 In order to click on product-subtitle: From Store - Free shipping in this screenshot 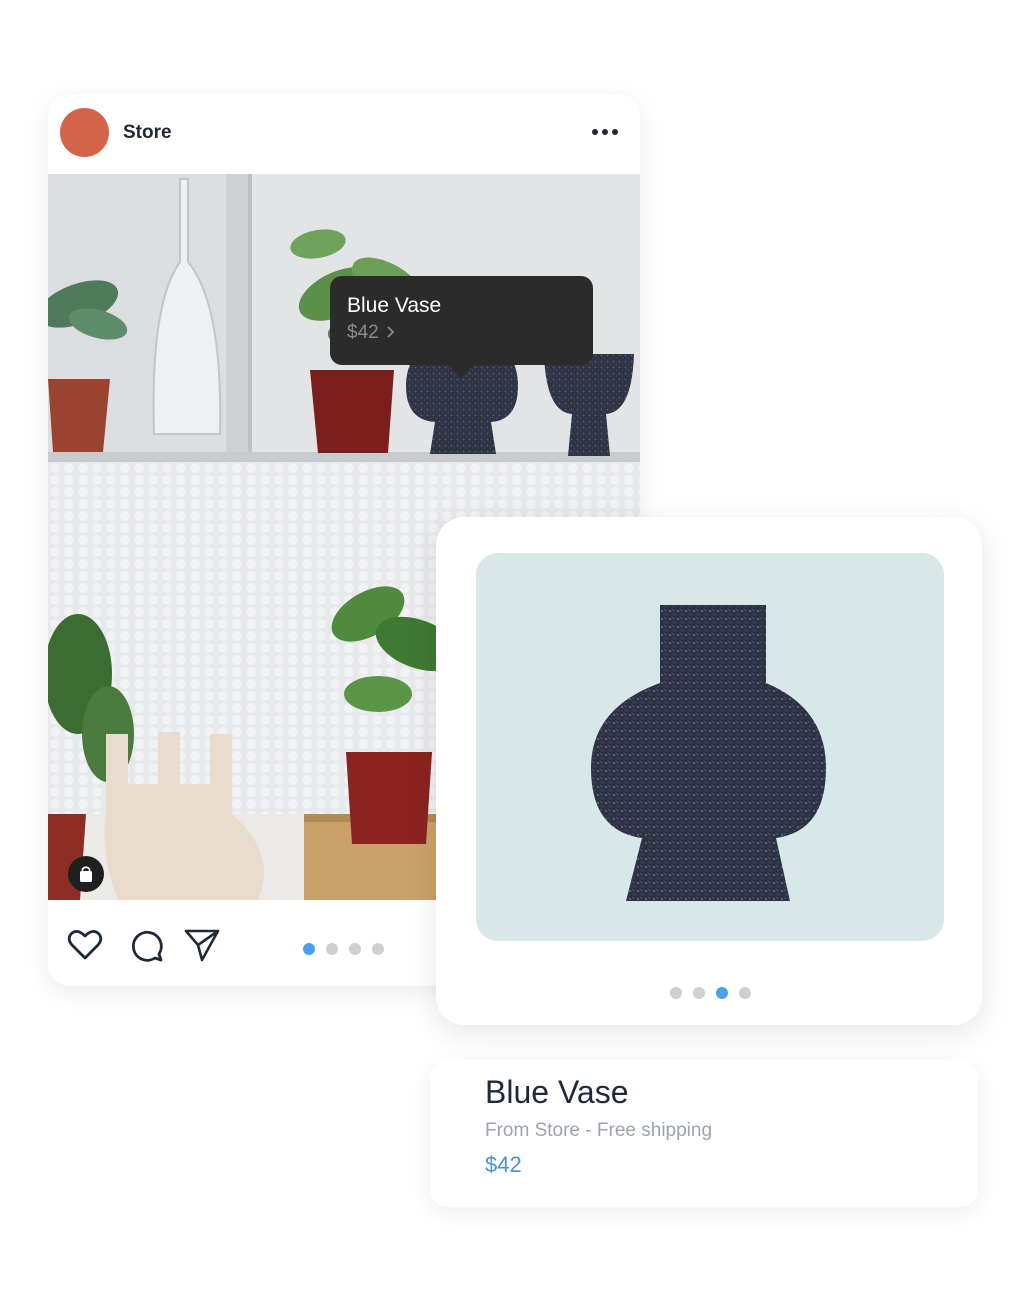, I will do `click(599, 1130)`.